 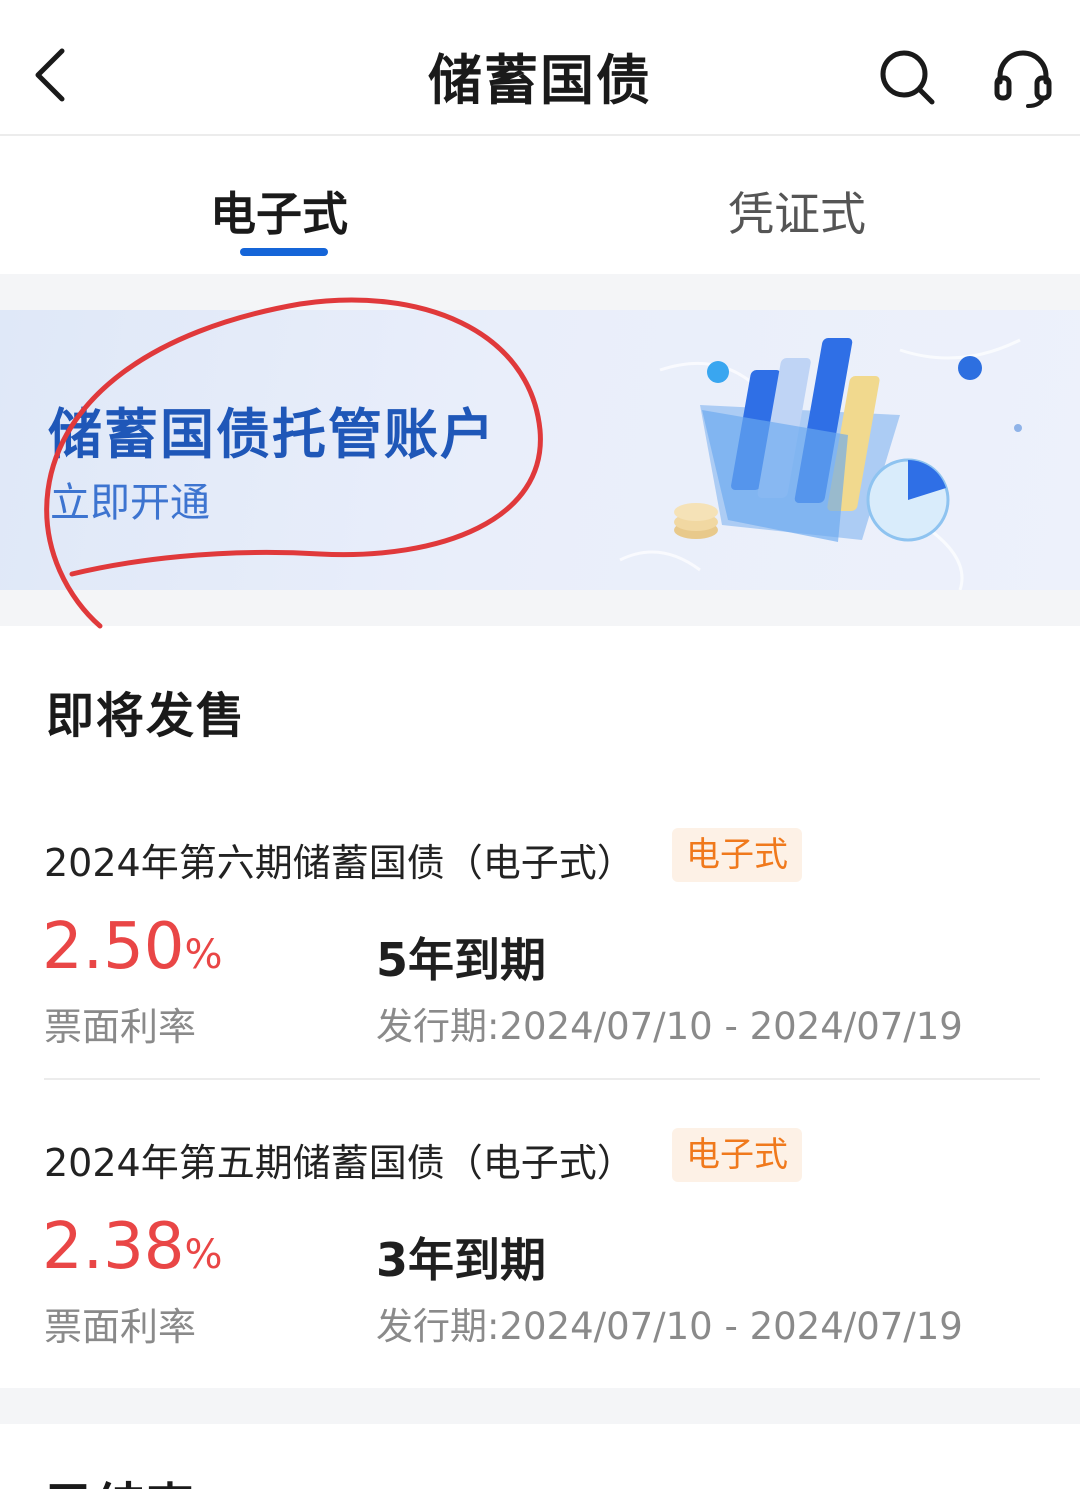 I want to click on coupon-rate: 2.50%, so click(x=132, y=947).